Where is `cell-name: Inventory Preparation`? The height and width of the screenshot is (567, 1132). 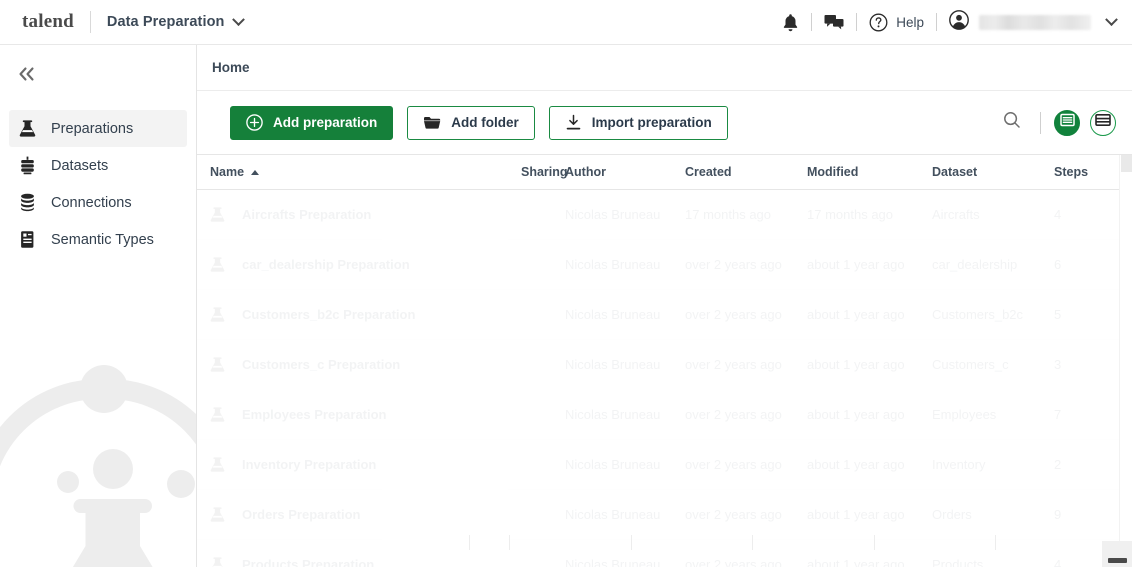
cell-name: Inventory Preparation is located at coordinates (365, 464).